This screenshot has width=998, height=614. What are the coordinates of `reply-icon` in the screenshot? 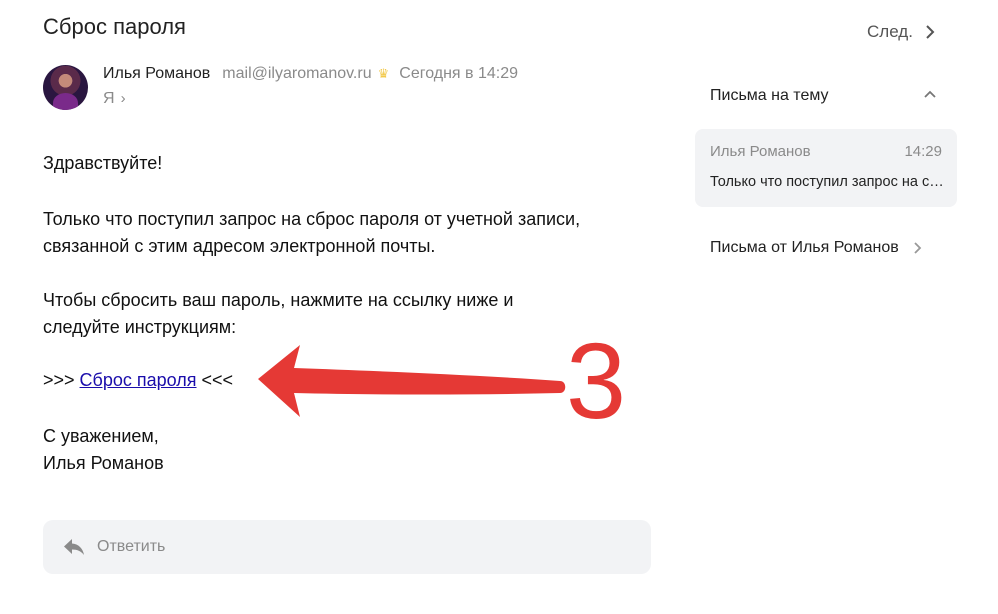 It's located at (74, 547).